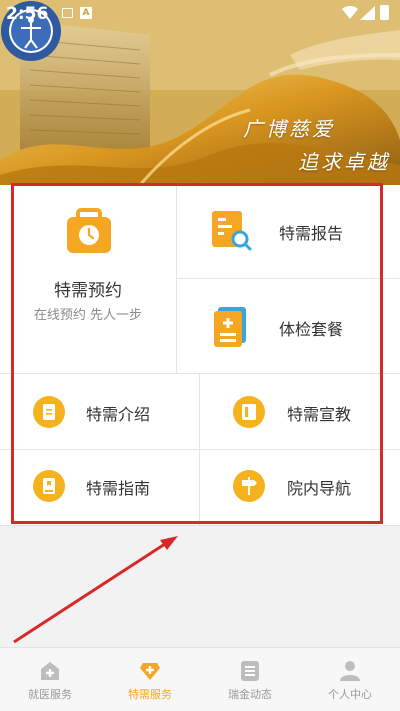 This screenshot has width=400, height=711. I want to click on book-icon, so click(249, 412).